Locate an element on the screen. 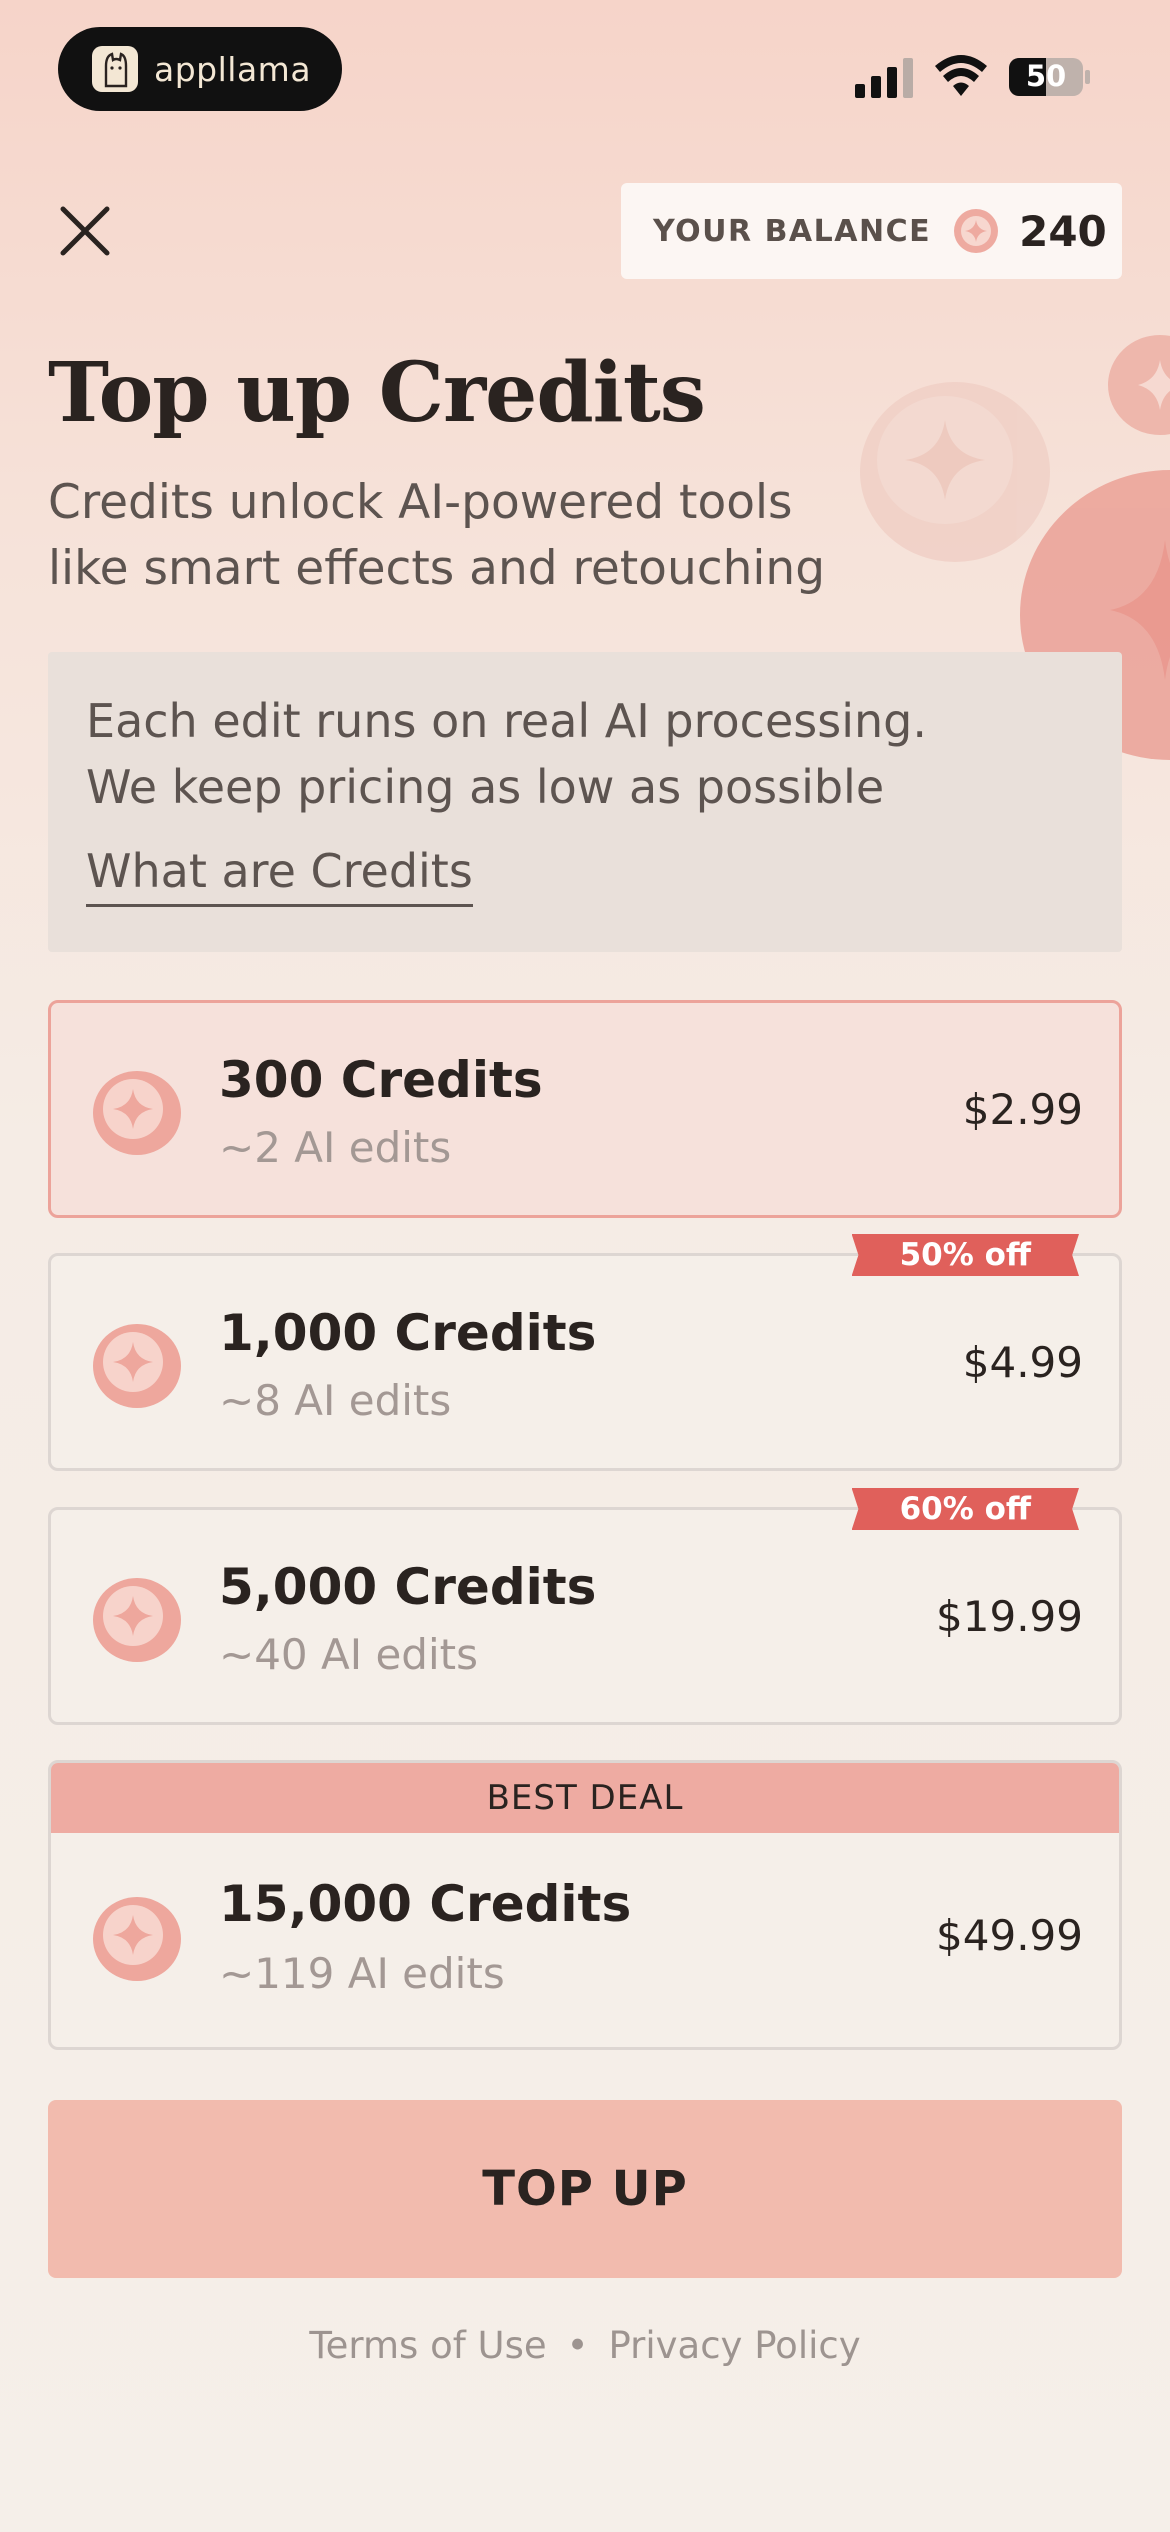  balance-label: YOUR BALANCE is located at coordinates (792, 231).